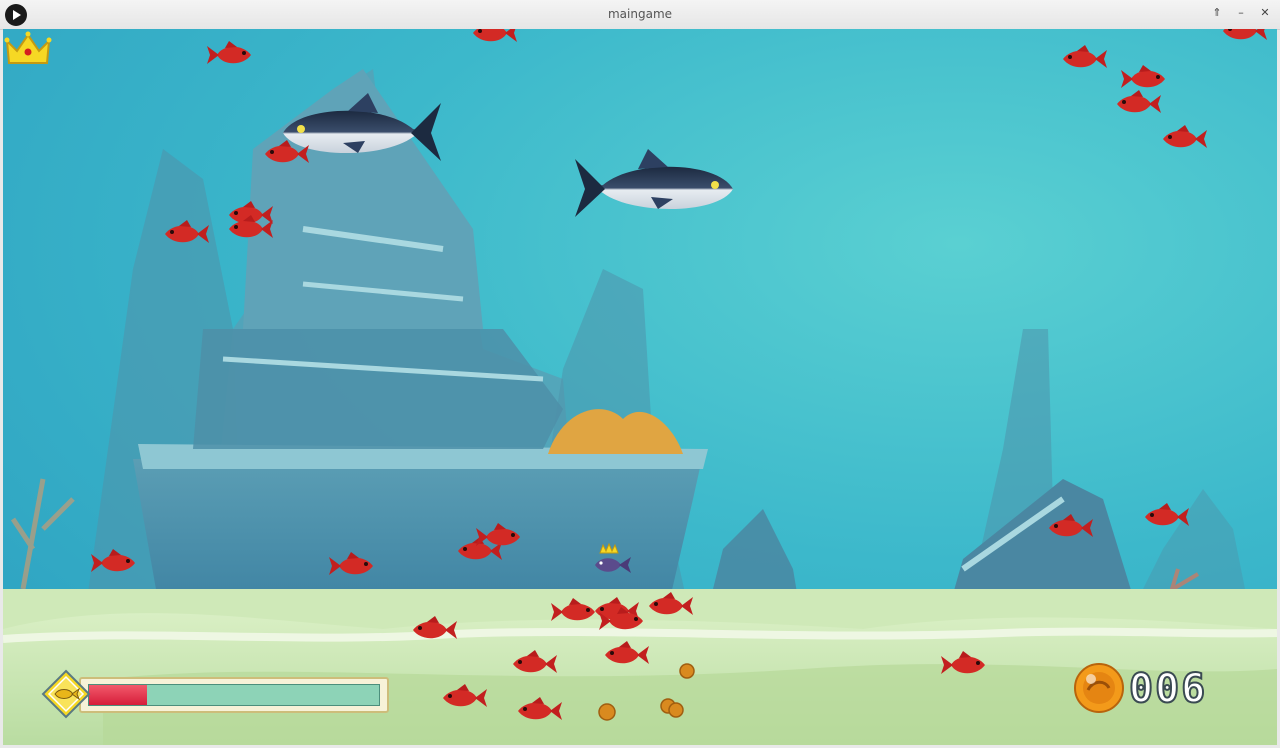 This screenshot has height=748, width=1280. I want to click on minimize-icon: –, so click(1241, 13).